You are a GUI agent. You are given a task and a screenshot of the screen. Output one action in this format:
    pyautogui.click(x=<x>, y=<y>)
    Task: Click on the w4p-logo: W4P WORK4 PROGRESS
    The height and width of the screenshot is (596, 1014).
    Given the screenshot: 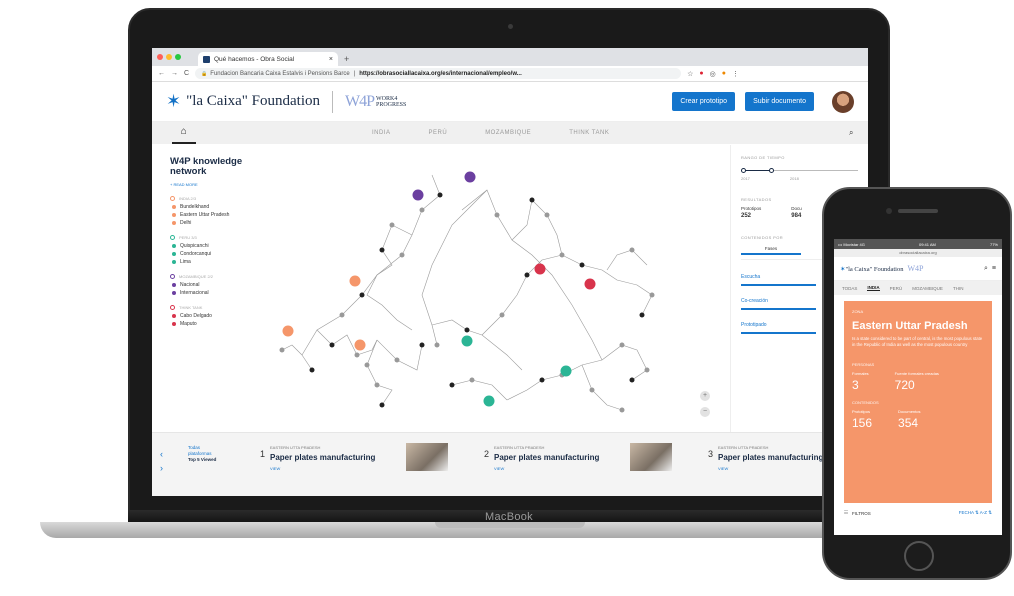 What is the action you would take?
    pyautogui.click(x=375, y=102)
    